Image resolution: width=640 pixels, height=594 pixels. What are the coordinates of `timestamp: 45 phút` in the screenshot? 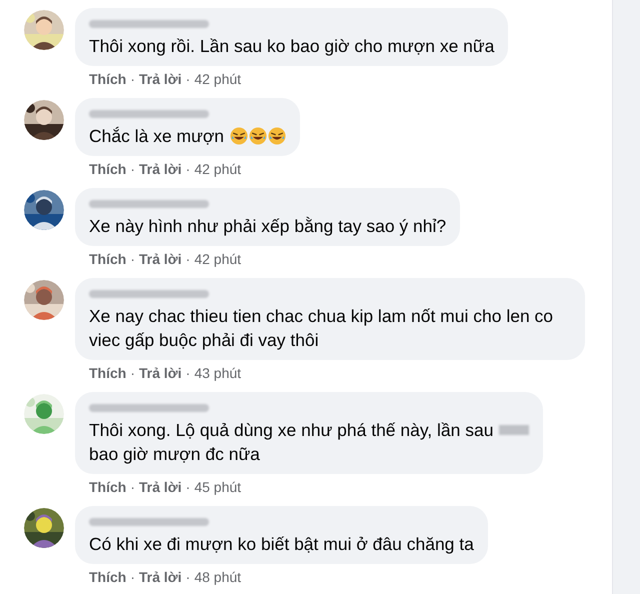 It's located at (218, 487).